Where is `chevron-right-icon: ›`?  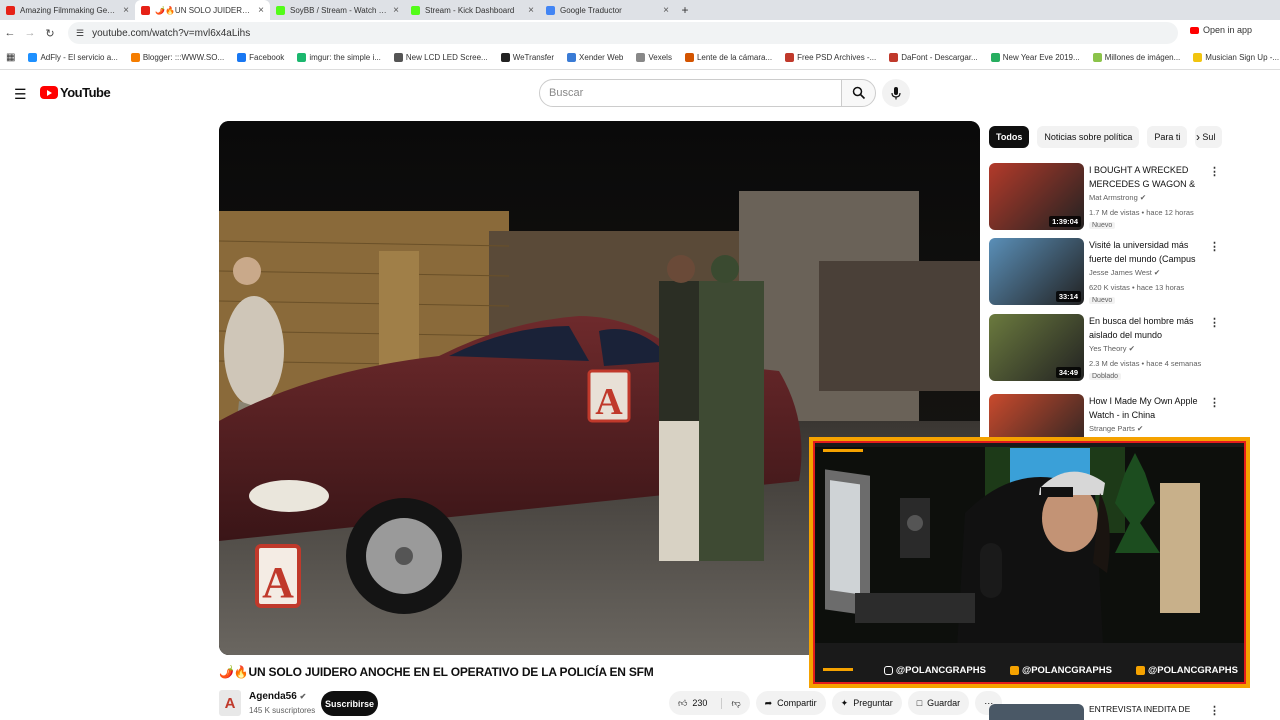
chevron-right-icon: › is located at coordinates (1198, 137).